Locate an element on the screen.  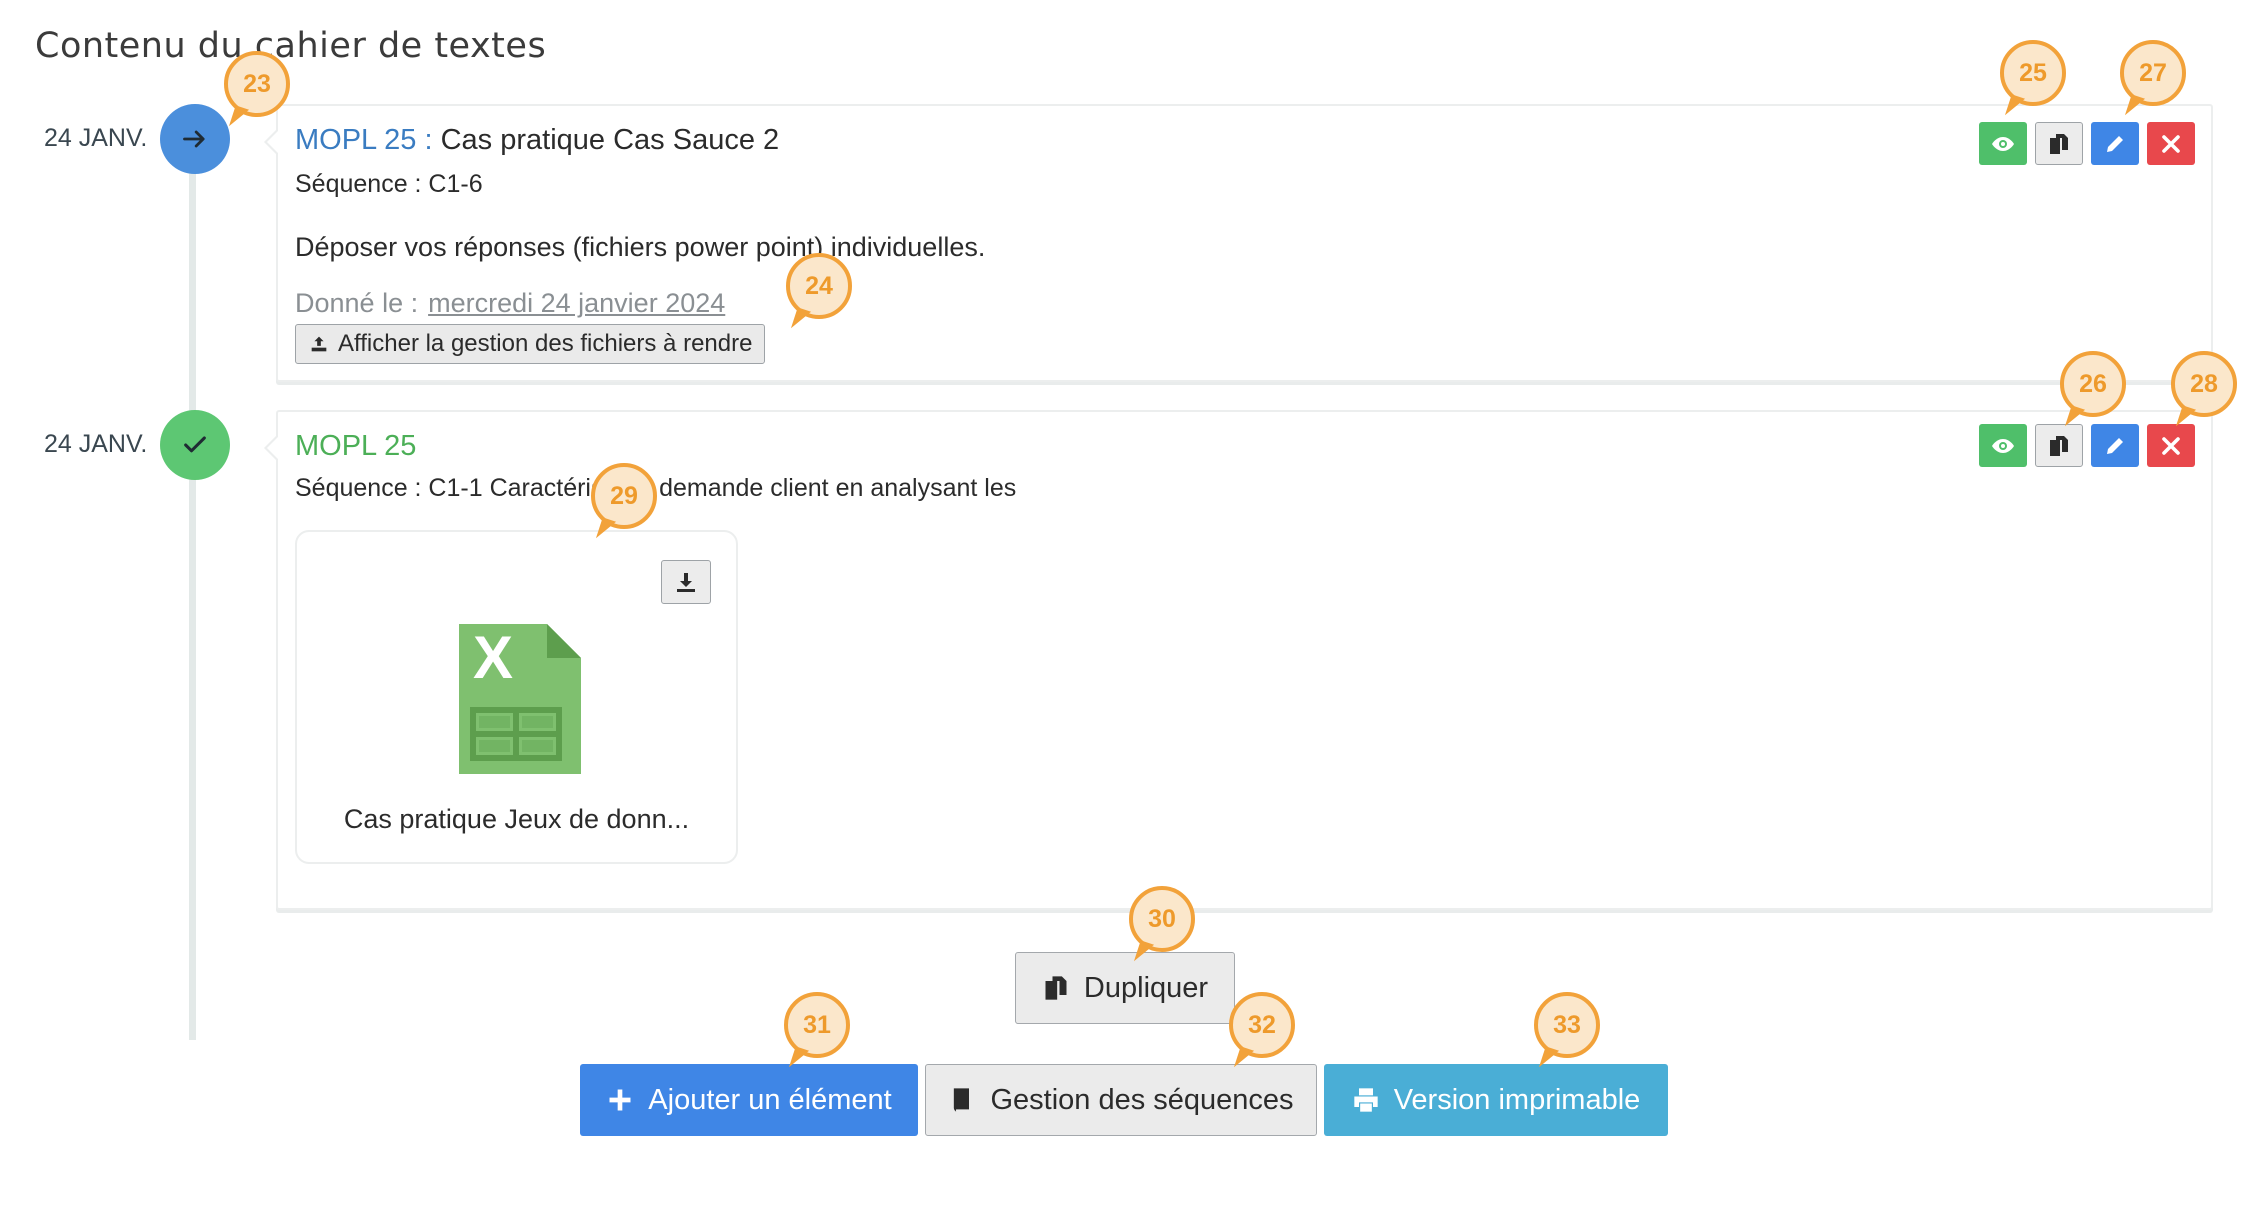
entry-title: MOPL 25 : Cas pratique Cas Sauce 2 is located at coordinates (537, 140).